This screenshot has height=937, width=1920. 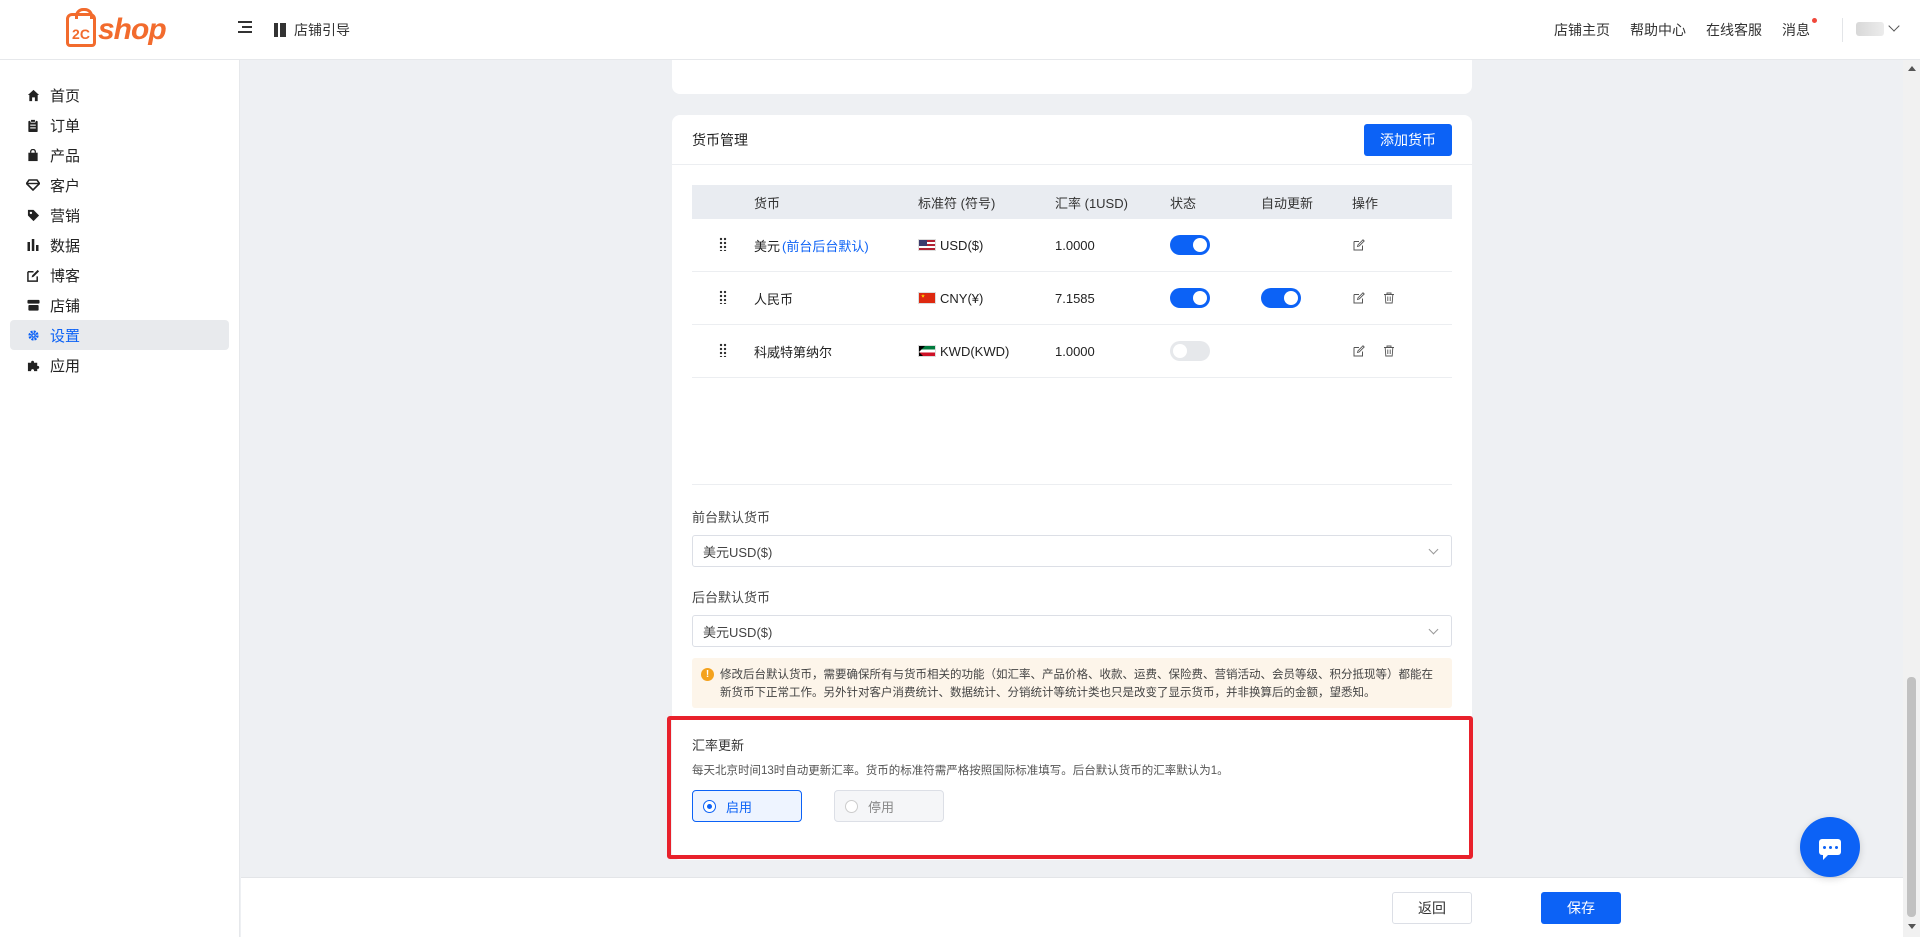 I want to click on messages-label: 消息, so click(x=1796, y=30).